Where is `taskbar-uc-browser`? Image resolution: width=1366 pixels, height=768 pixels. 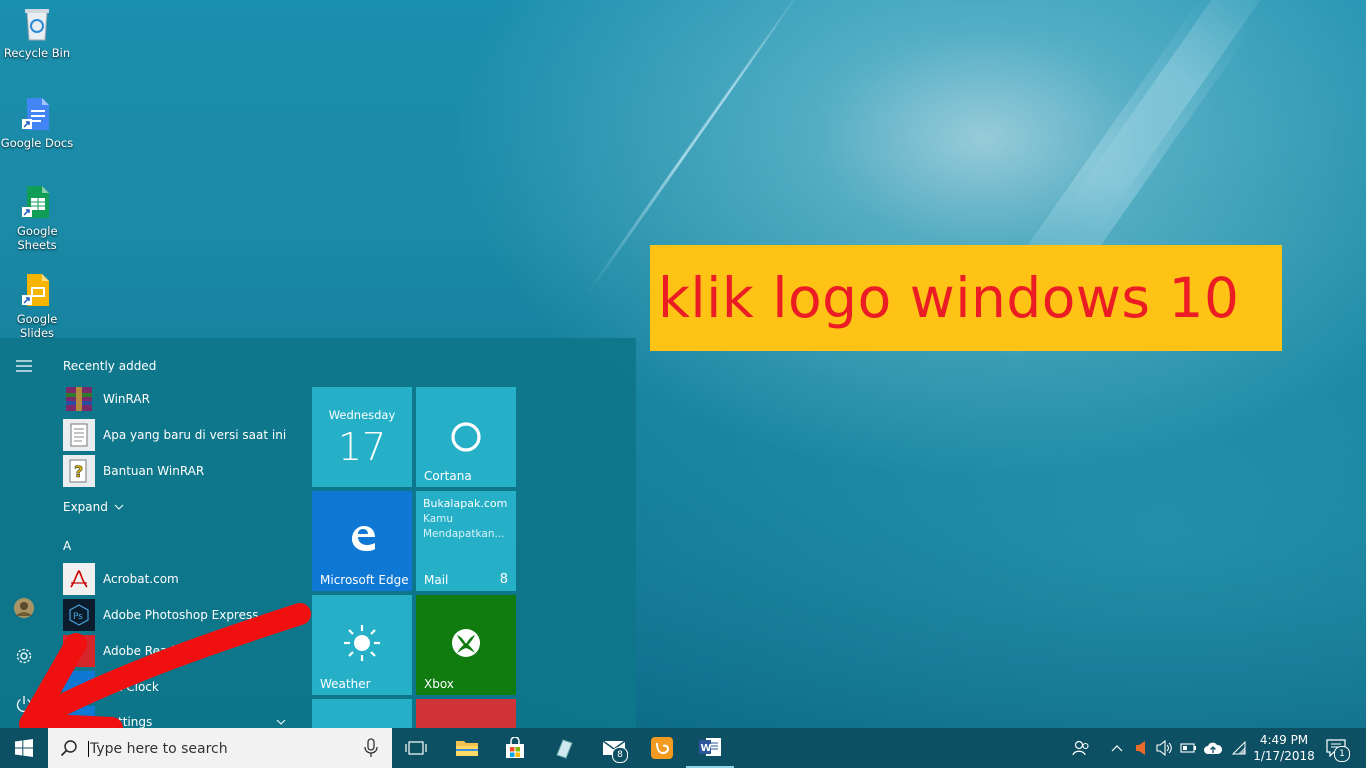 taskbar-uc-browser is located at coordinates (662, 748).